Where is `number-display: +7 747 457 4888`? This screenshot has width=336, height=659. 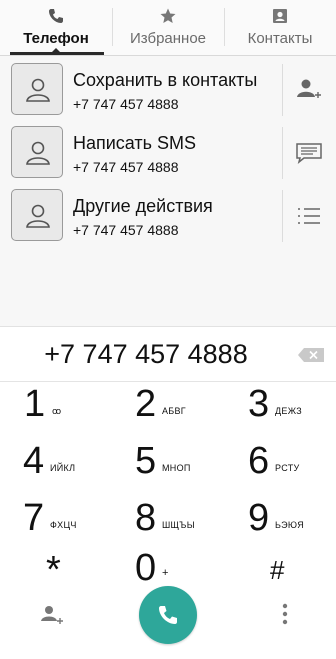
number-display: +7 747 457 4888 is located at coordinates (168, 354).